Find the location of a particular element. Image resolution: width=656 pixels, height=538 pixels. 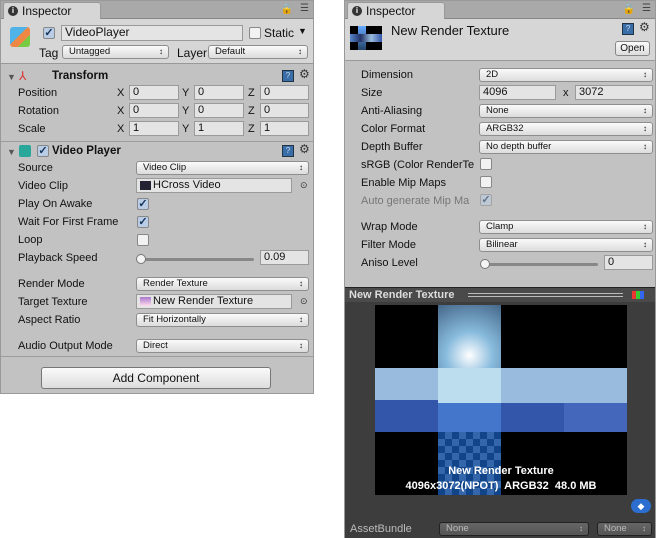

audio-output-label: Audio Output Mode is located at coordinates (65, 346).